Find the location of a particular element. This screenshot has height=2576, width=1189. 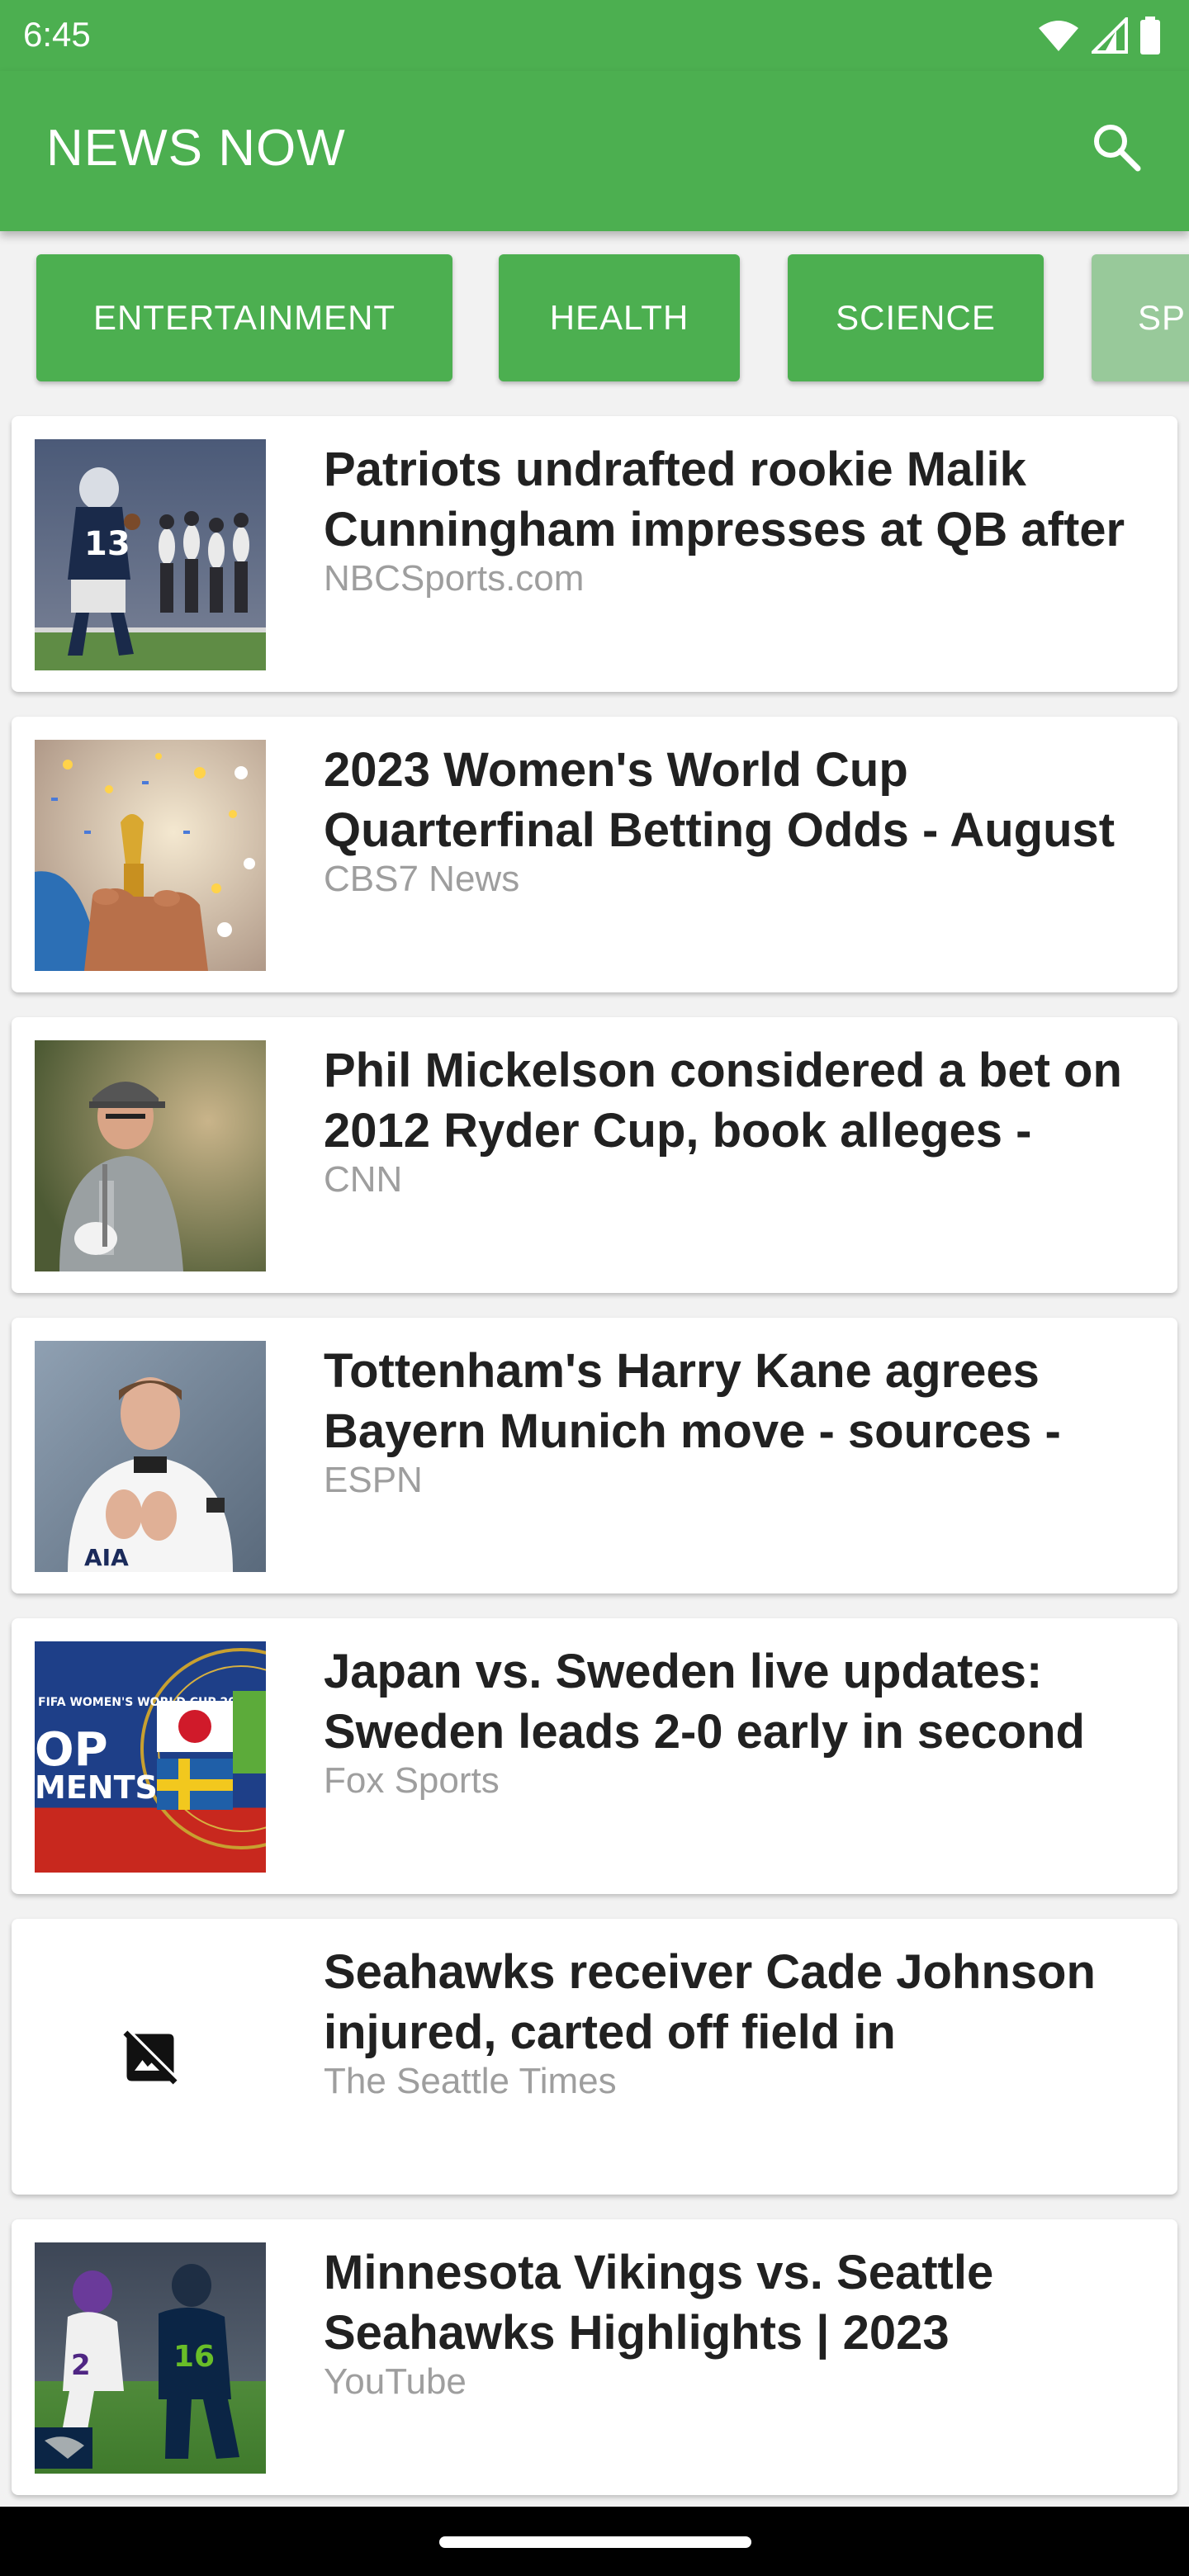

svg-text: AIA is located at coordinates (106, 1557).